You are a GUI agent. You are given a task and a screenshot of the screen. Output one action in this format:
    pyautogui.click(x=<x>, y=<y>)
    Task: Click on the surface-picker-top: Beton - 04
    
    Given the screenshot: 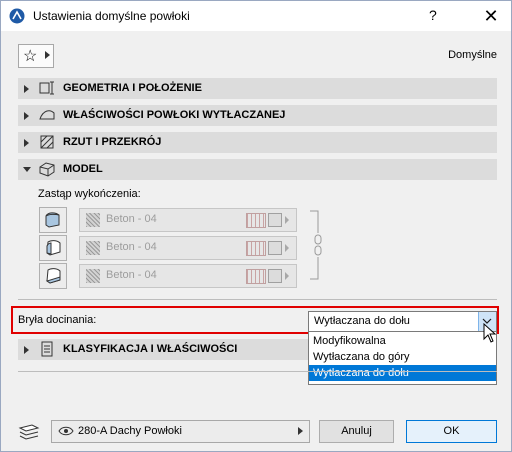 What is the action you would take?
    pyautogui.click(x=188, y=220)
    